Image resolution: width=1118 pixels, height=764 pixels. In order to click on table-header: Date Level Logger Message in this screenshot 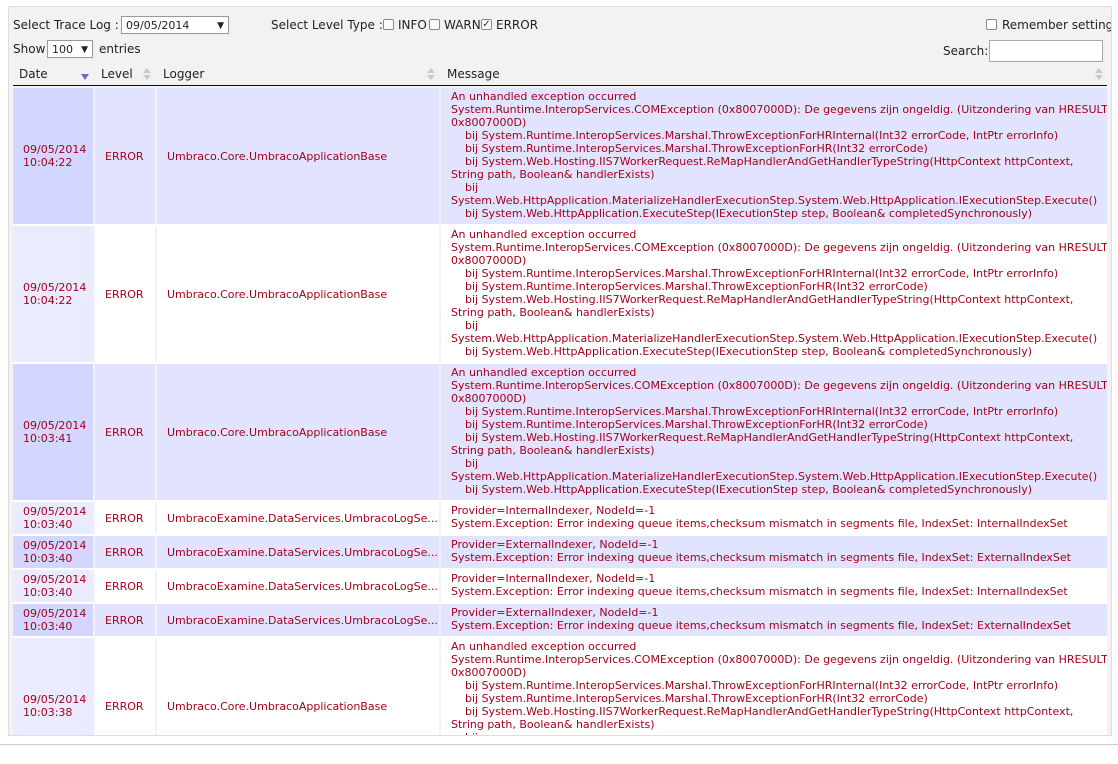, I will do `click(560, 75)`.